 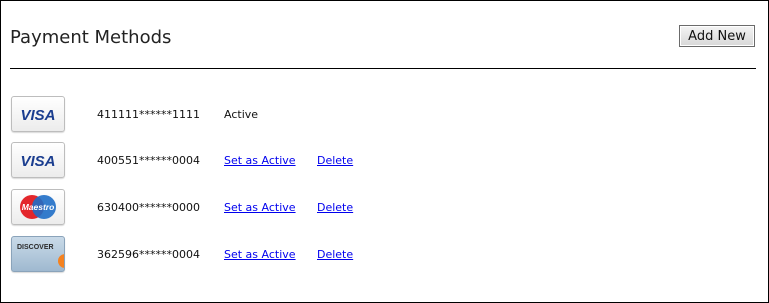 I want to click on card-number: 630400******0000, so click(x=148, y=207).